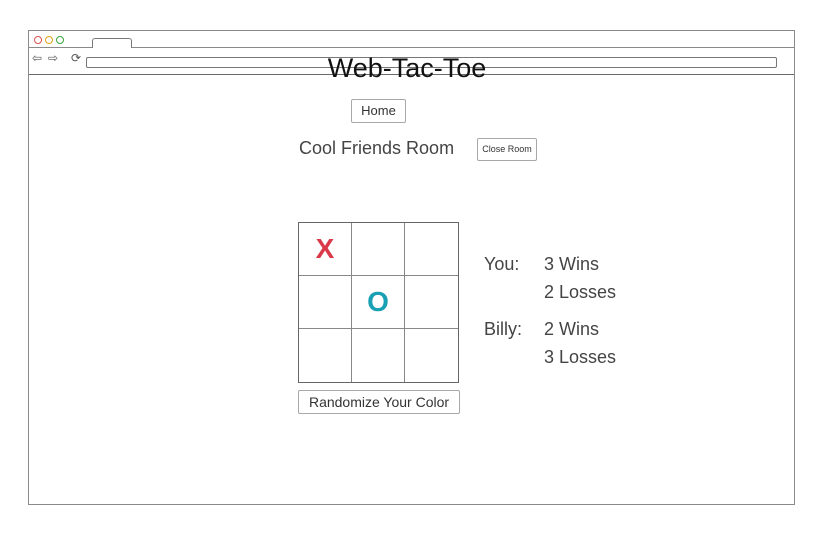  Describe the element at coordinates (407, 68) in the screenshot. I see `page-title: Web-Tac-Toe` at that location.